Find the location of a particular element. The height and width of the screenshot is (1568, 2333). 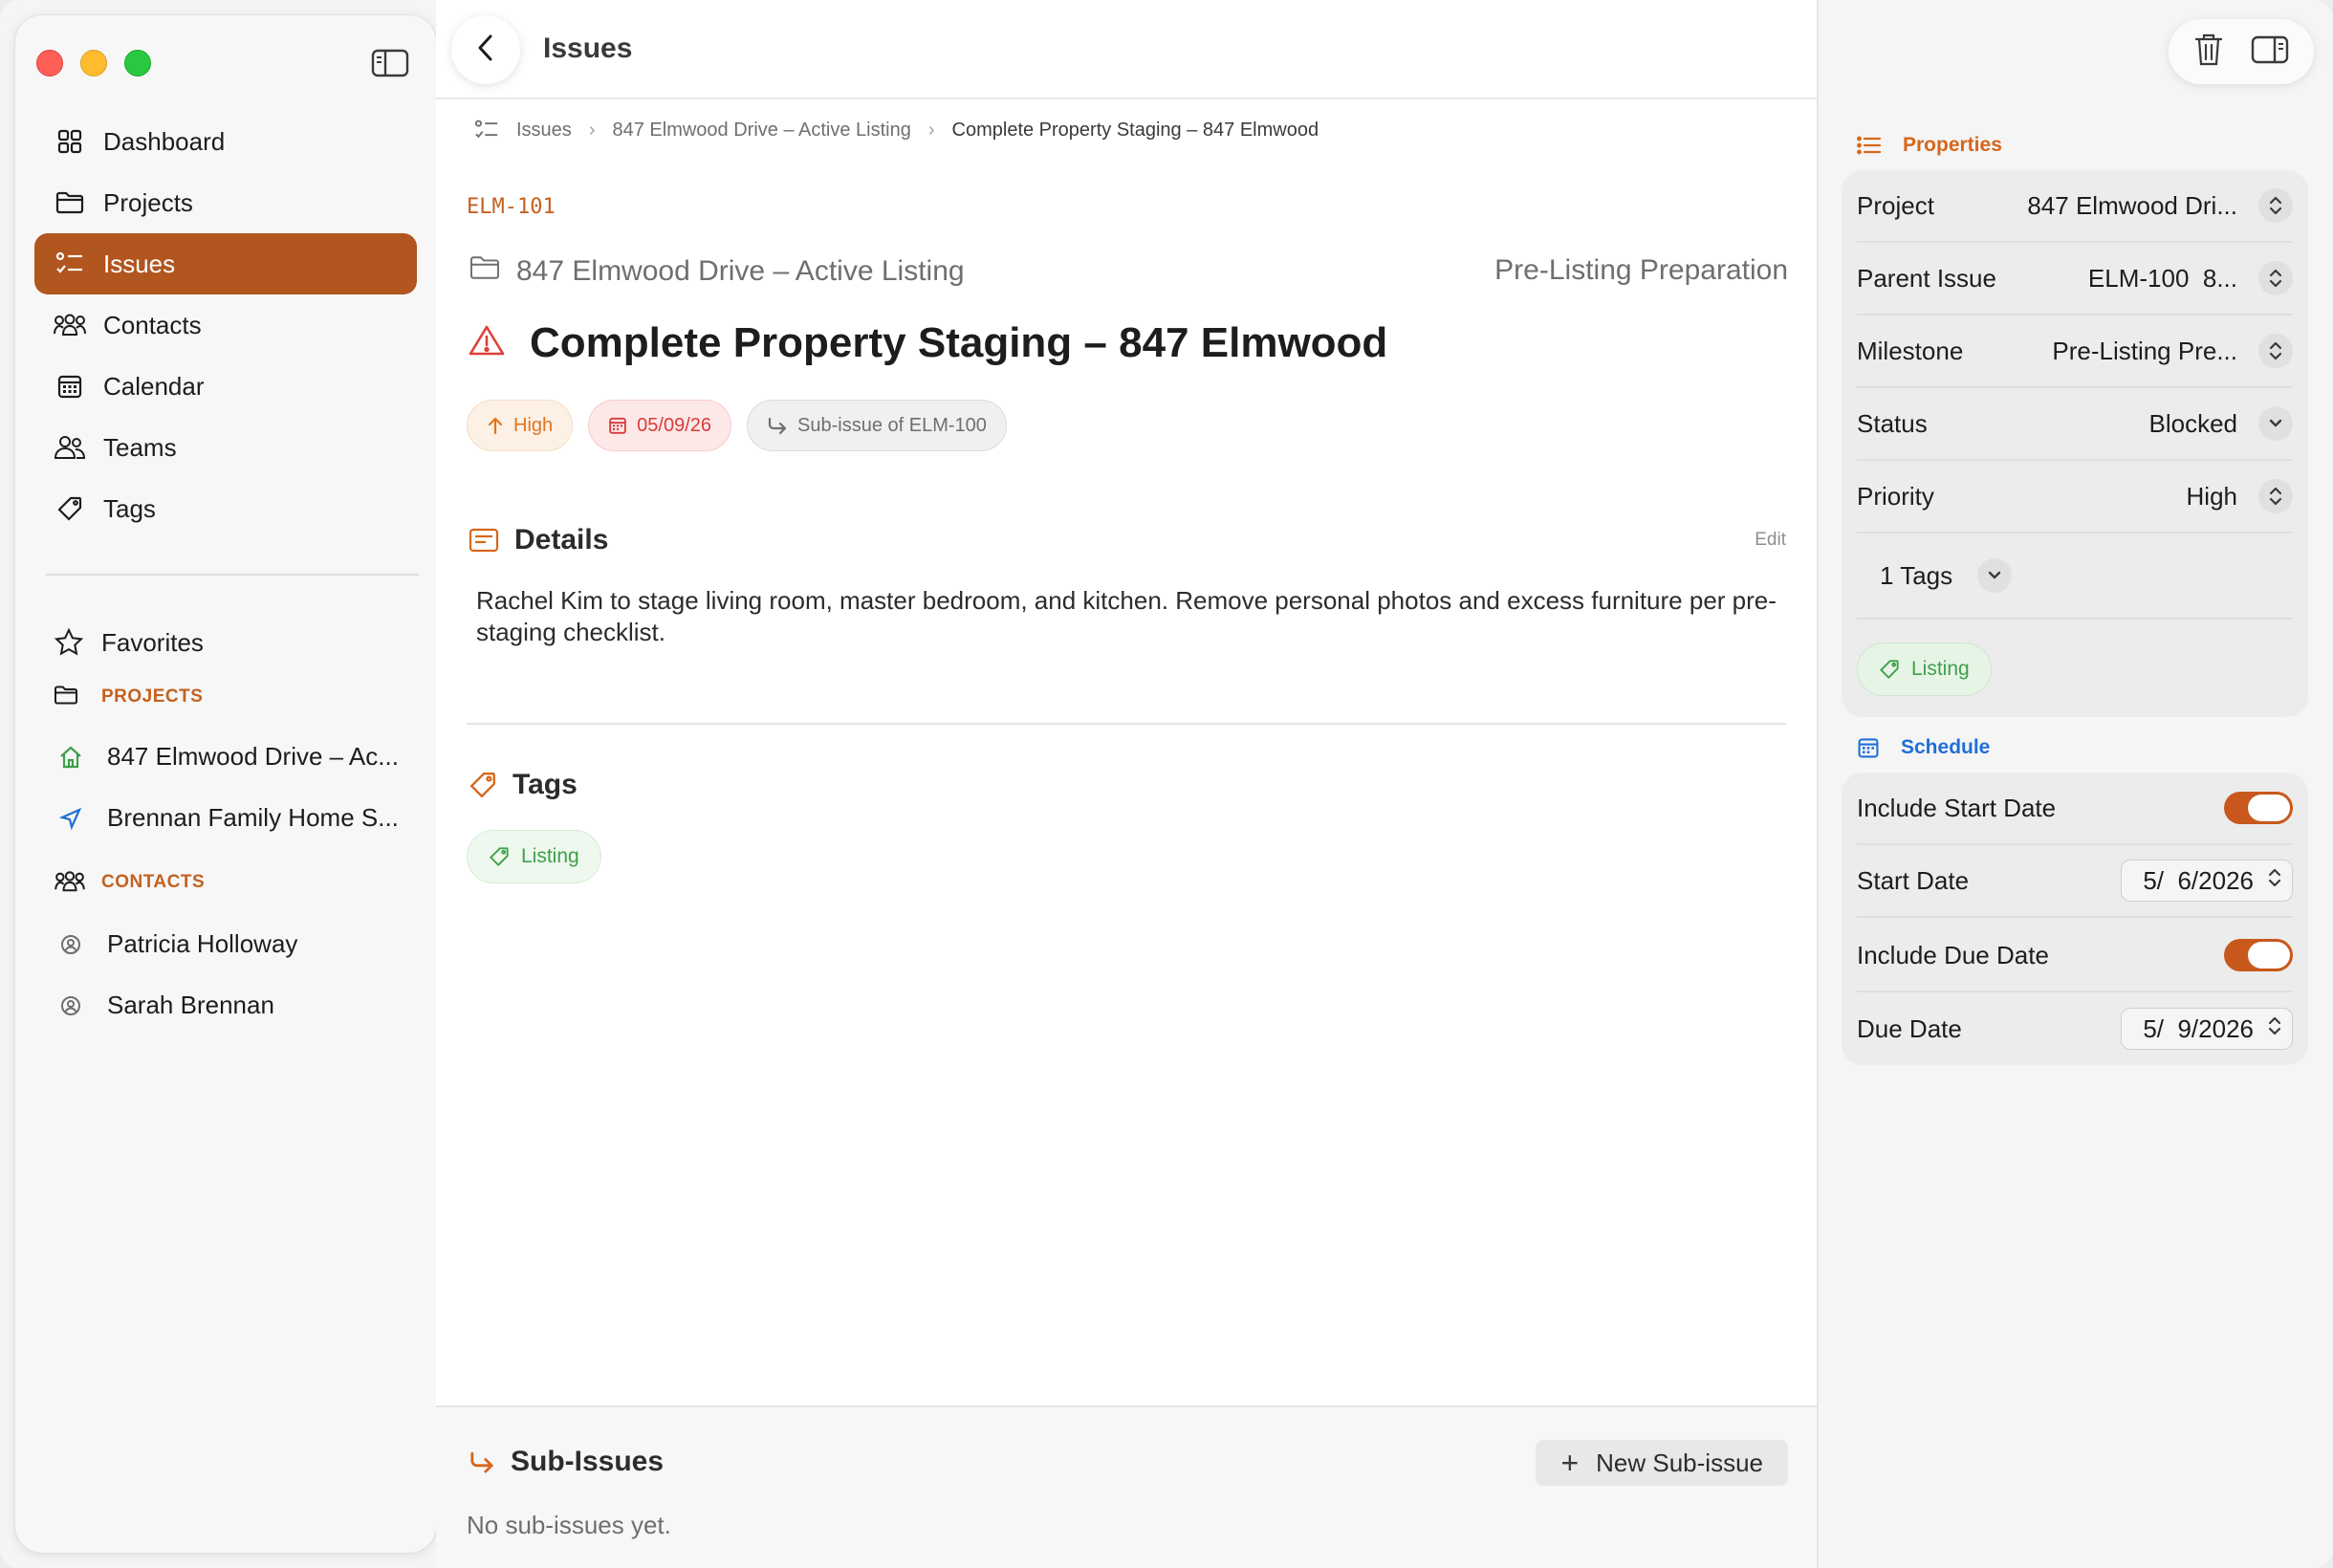

nav-label: Tags is located at coordinates (129, 508).